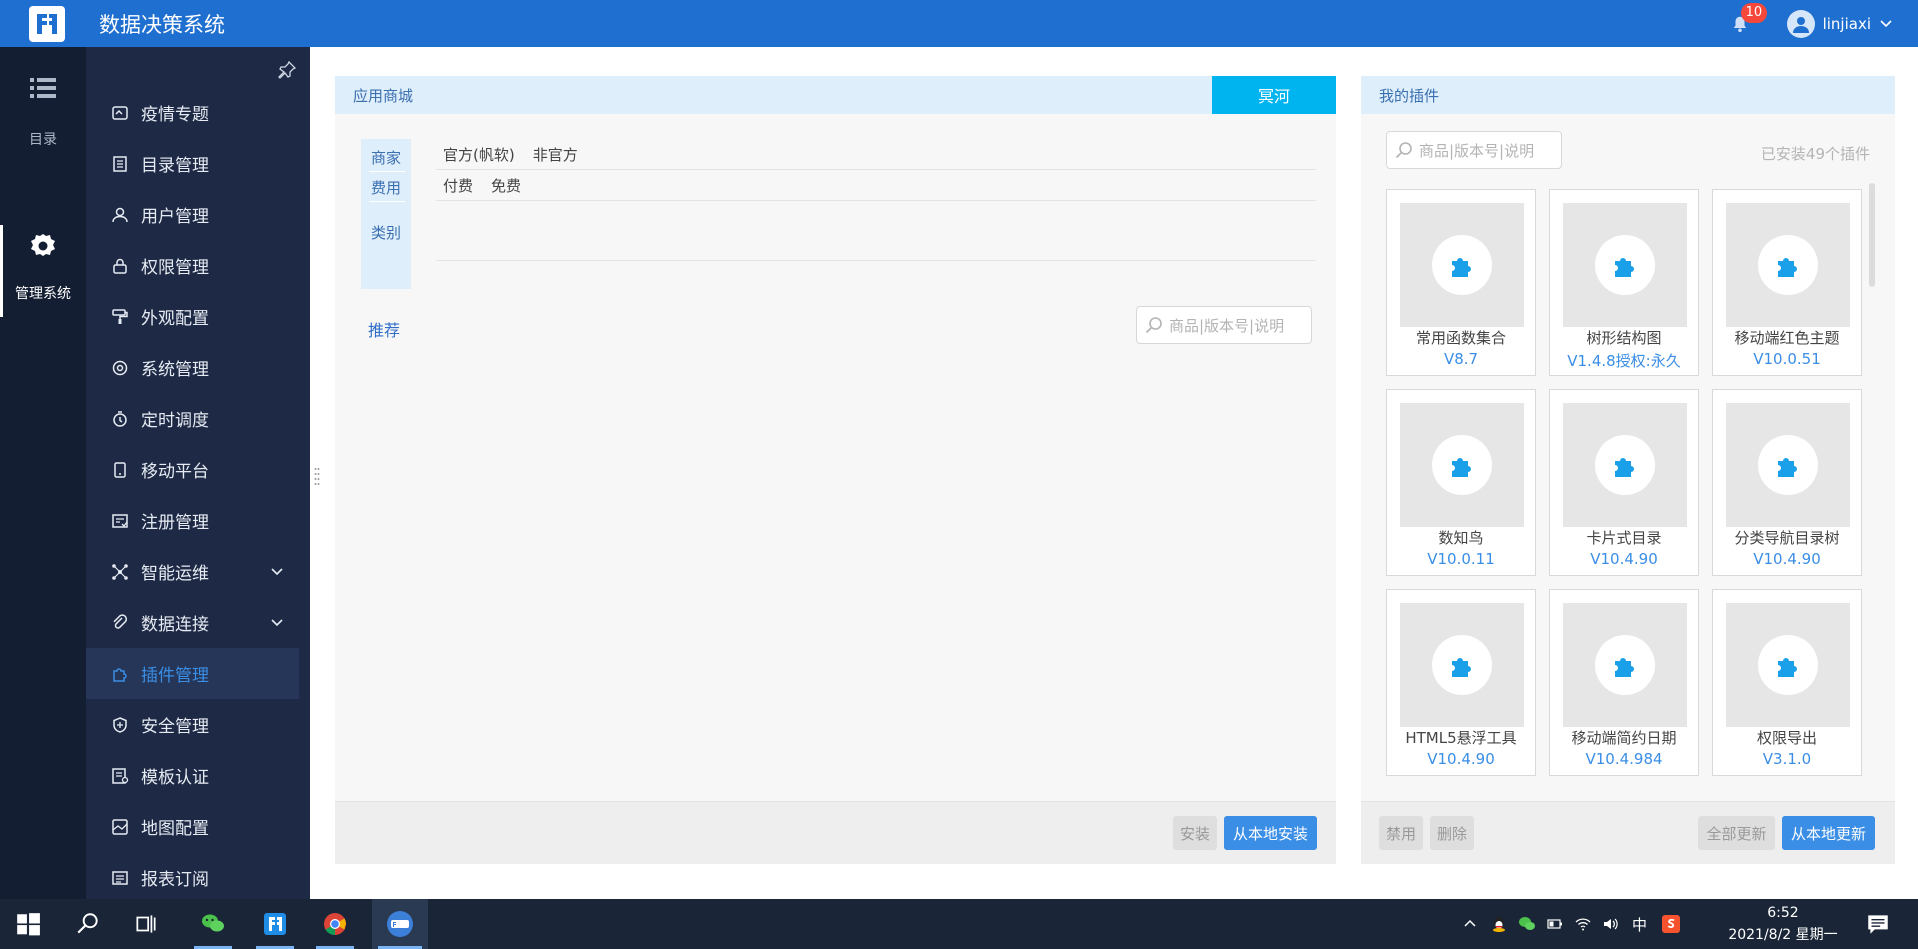  Describe the element at coordinates (175, 166) in the screenshot. I see `sidebar-item-label: 目录管理` at that location.